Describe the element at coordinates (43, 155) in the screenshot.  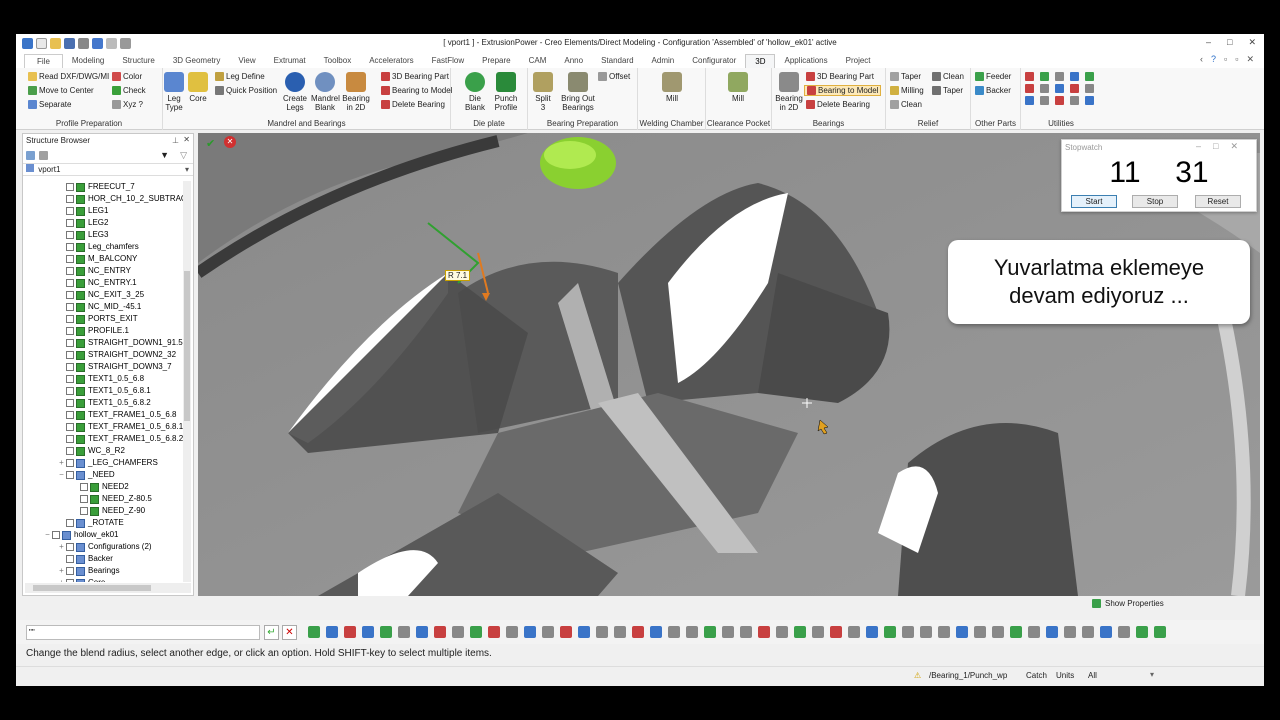
I see `filter-tree-icon` at that location.